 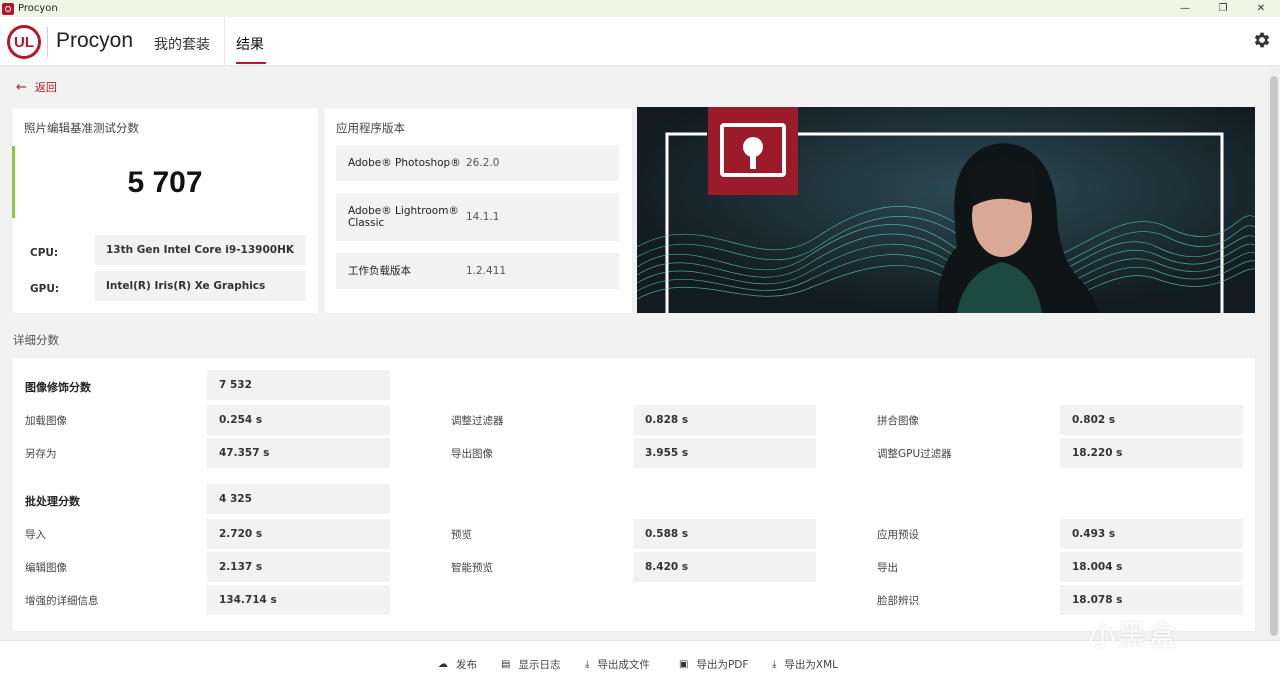 What do you see at coordinates (62, 601) in the screenshot?
I see `metric-label: 增强的详细信息` at bounding box center [62, 601].